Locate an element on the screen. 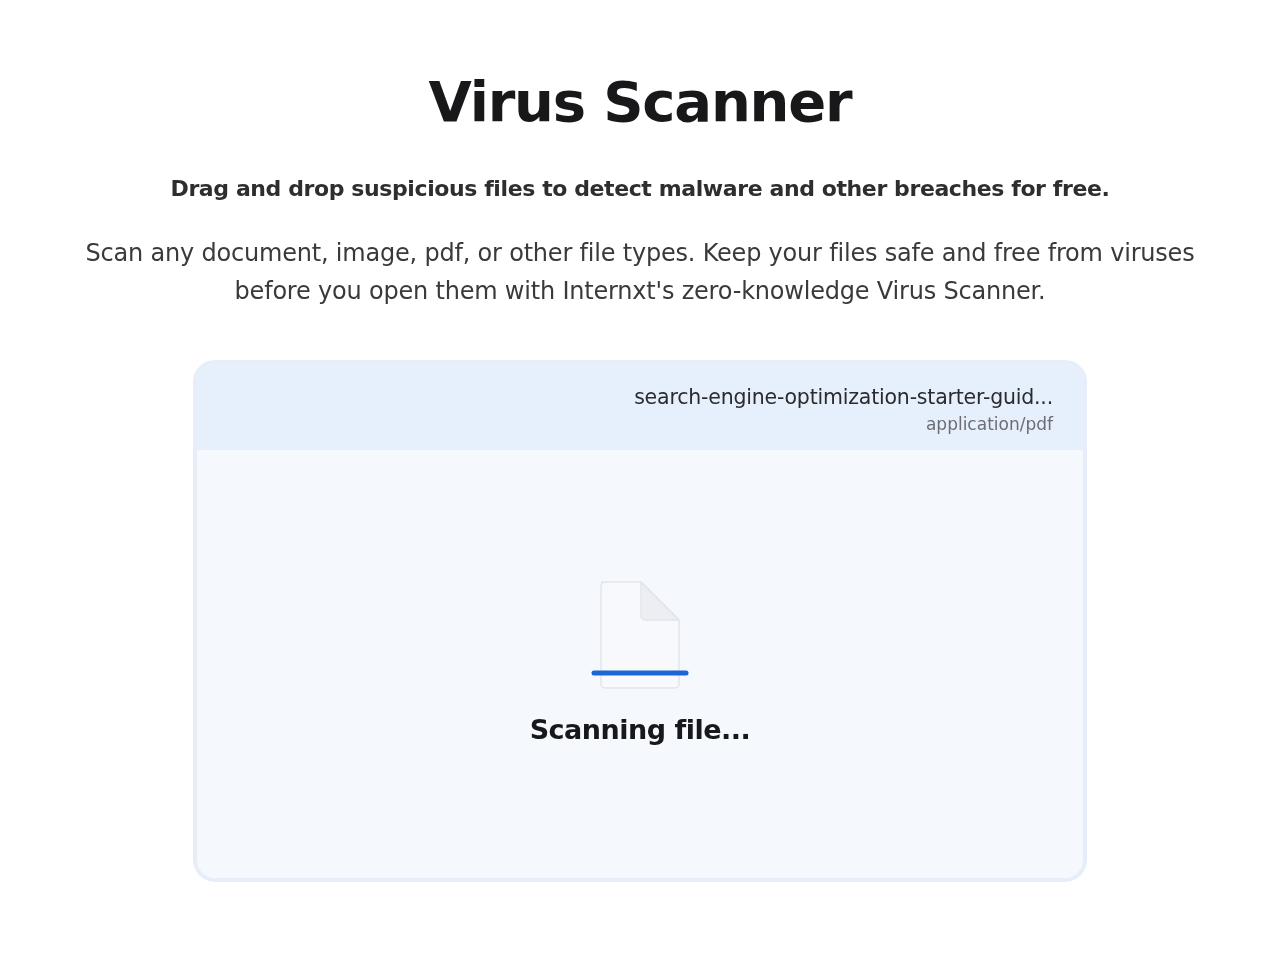 The width and height of the screenshot is (1280, 960). page-title: Virus Scanner is located at coordinates (640, 102).